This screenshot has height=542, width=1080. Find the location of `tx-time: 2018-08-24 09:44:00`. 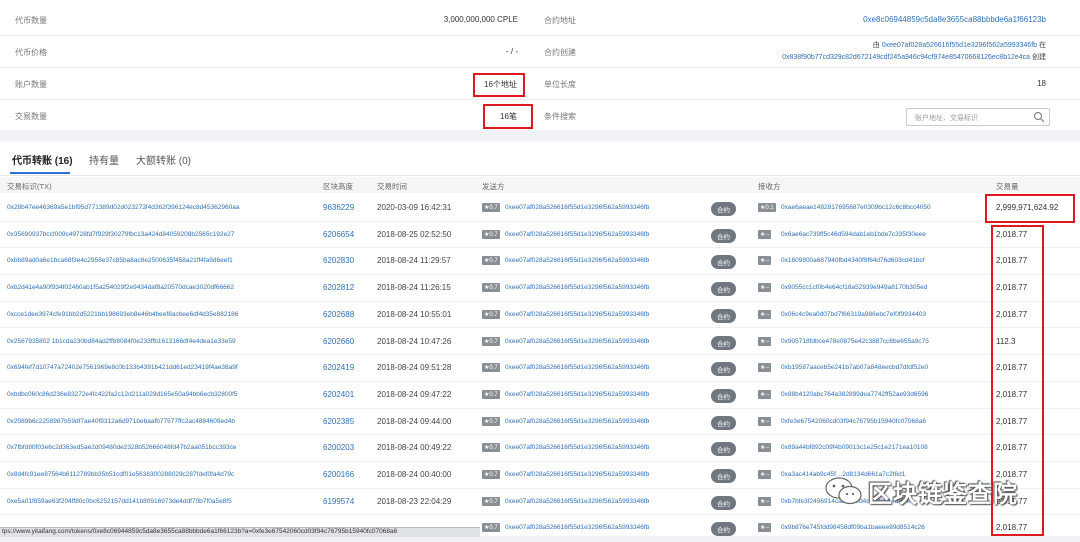

tx-time: 2018-08-24 09:44:00 is located at coordinates (414, 421).